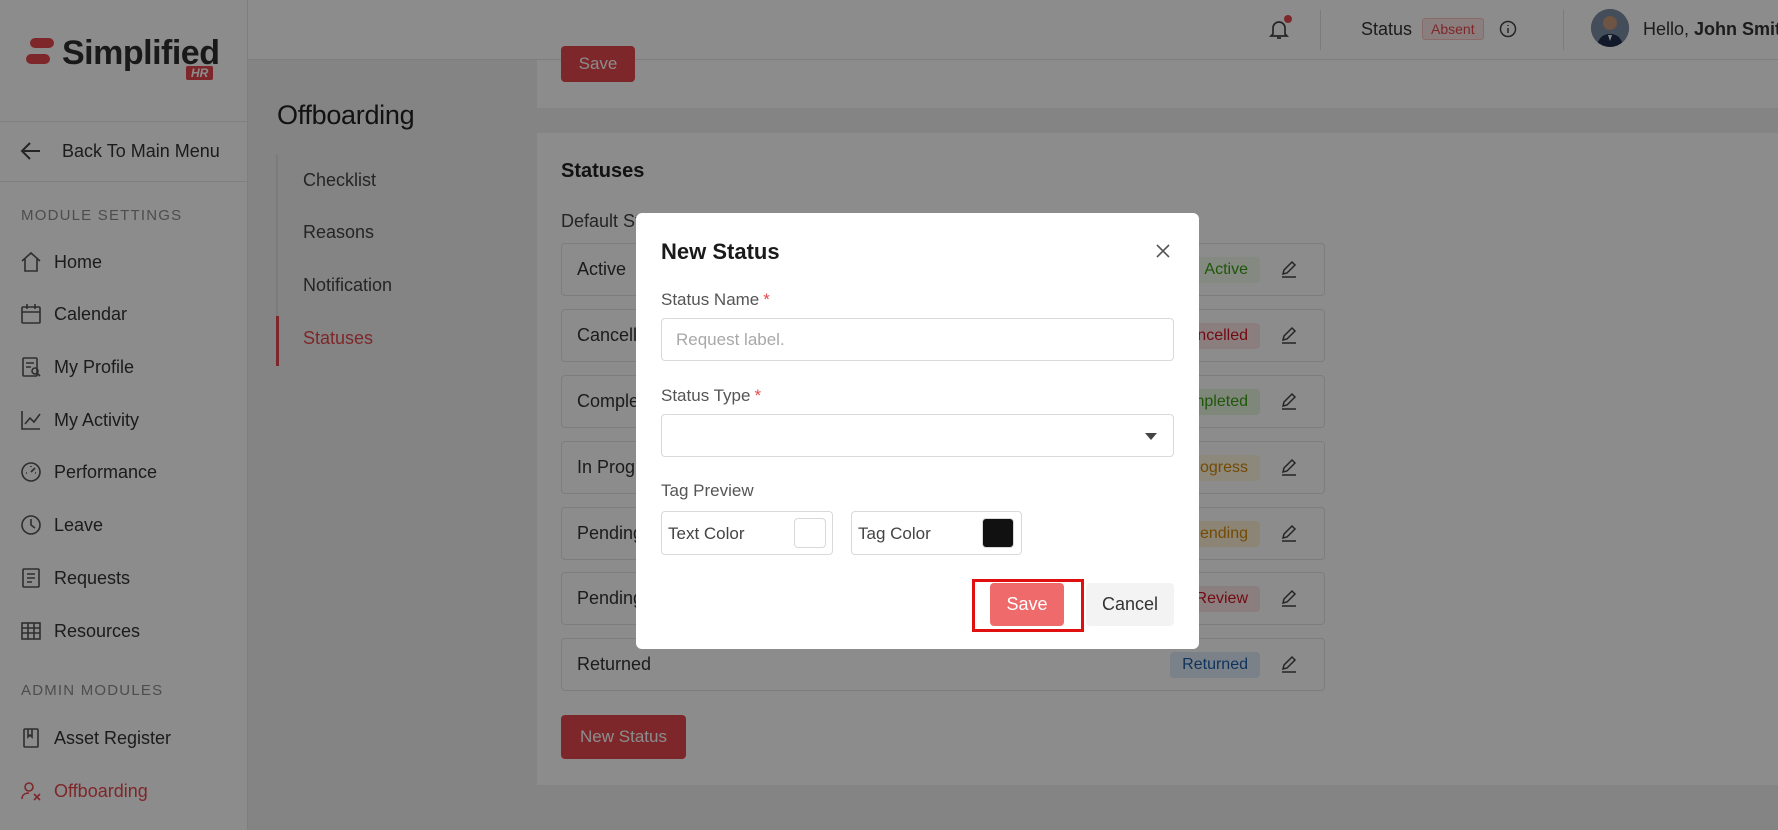 This screenshot has width=1778, height=830. Describe the element at coordinates (917, 435) in the screenshot. I see `status-type-select` at that location.